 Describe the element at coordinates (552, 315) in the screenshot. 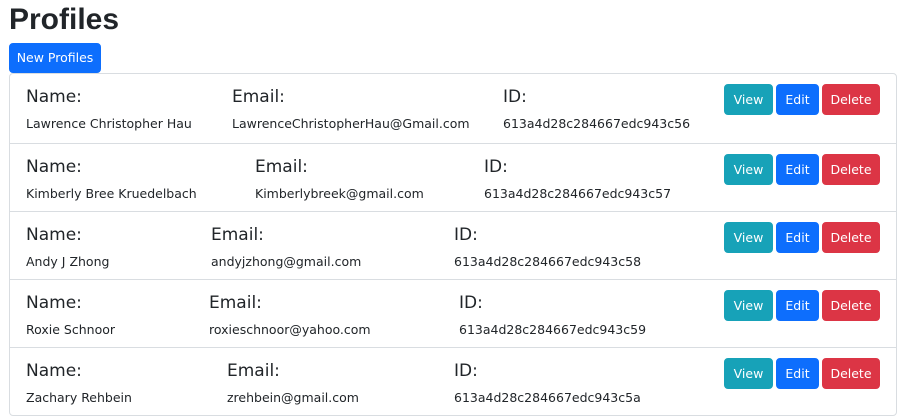

I see `id-field: ID: 613a4d28c284667edc943c59` at that location.